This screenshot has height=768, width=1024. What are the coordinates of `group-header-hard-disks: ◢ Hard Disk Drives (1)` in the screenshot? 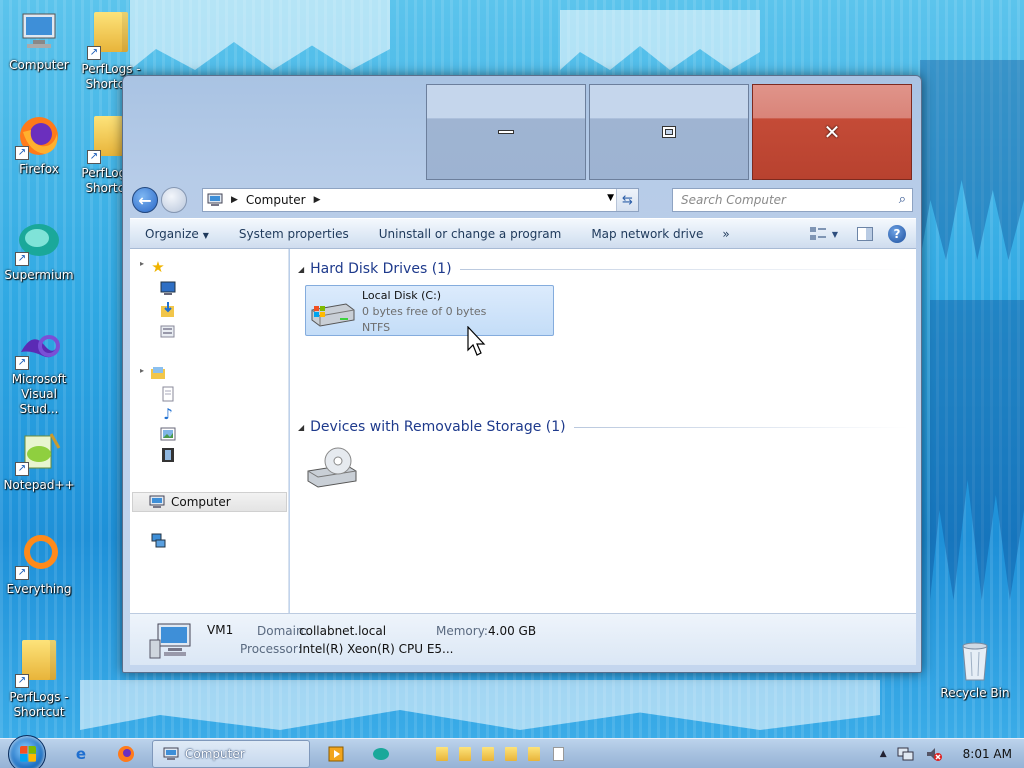 It's located at (603, 269).